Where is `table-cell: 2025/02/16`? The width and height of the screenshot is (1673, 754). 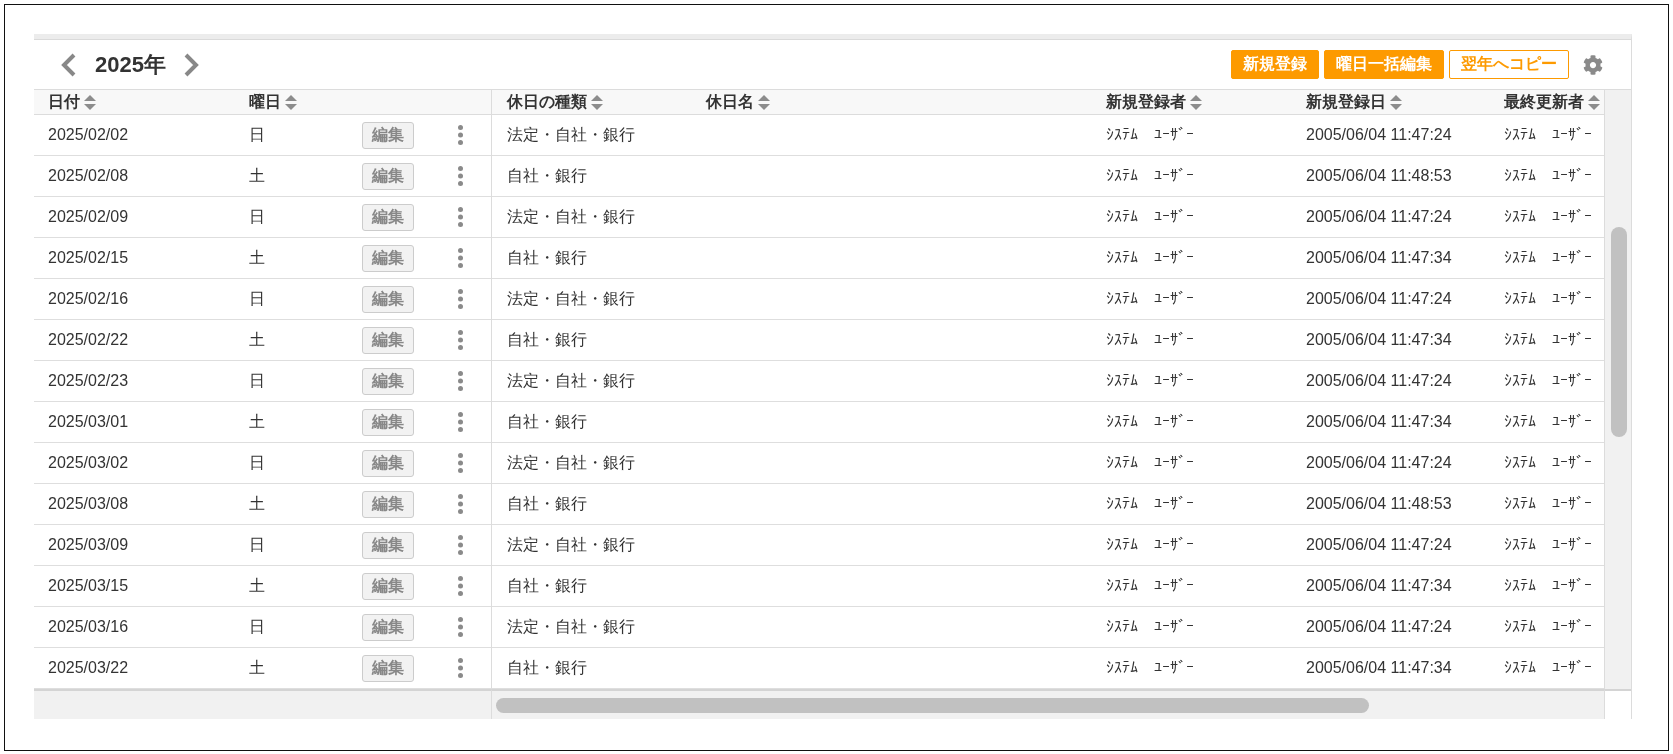
table-cell: 2025/02/16 is located at coordinates (88, 299).